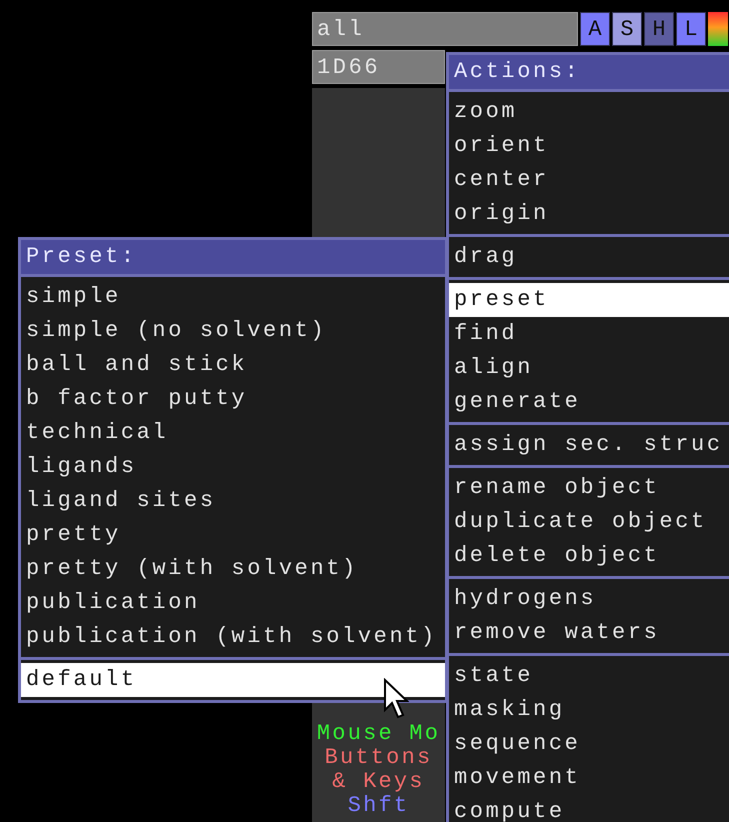  I want to click on object-button: A, so click(595, 29).